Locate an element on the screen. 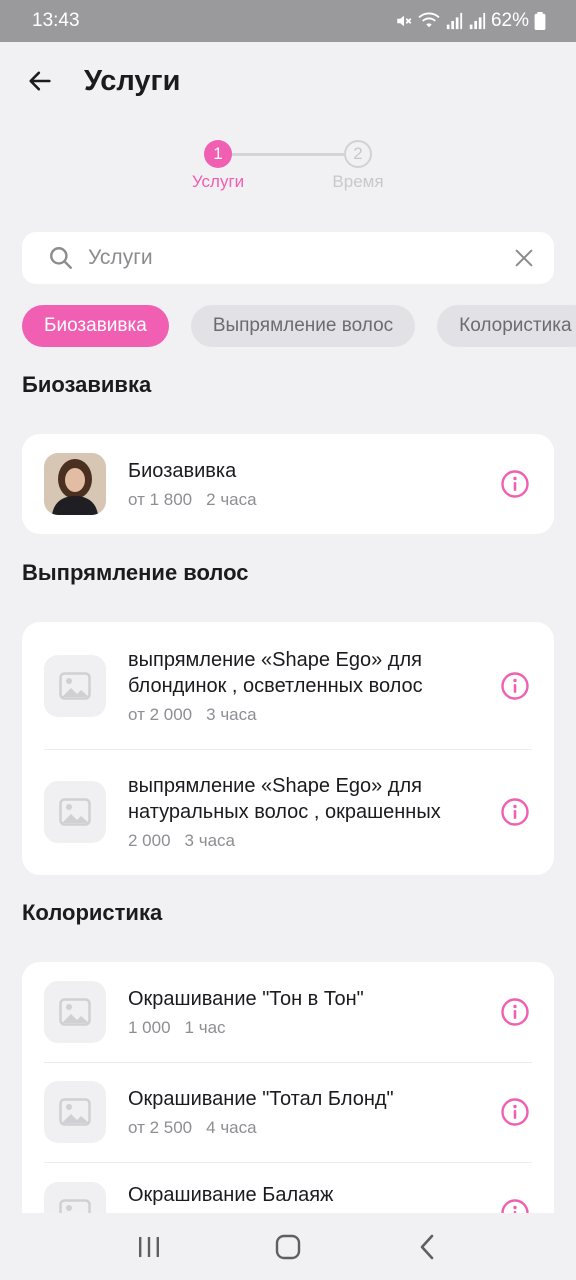 The image size is (576, 1280). system-nav-bar is located at coordinates (288, 1246).